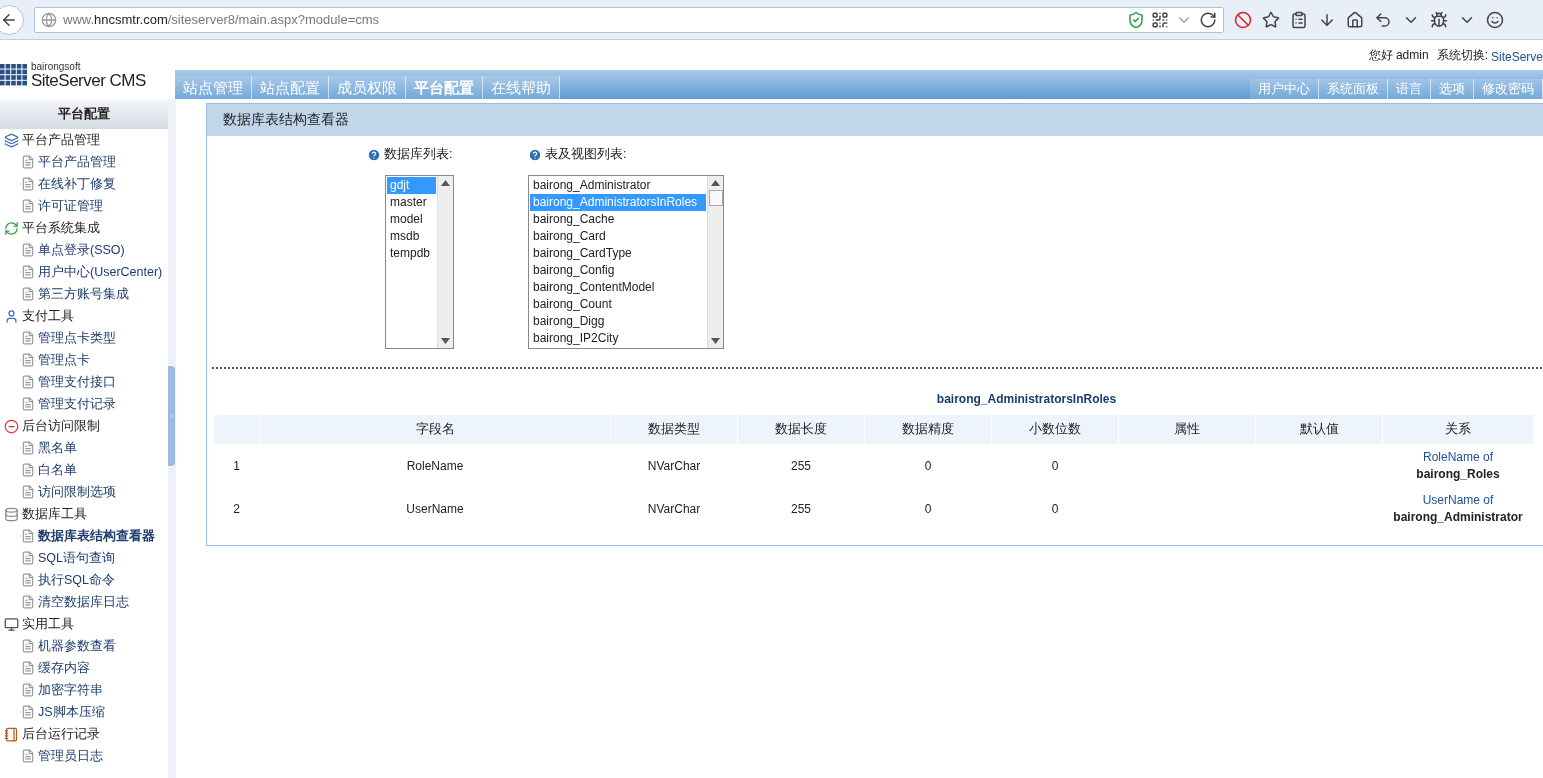  What do you see at coordinates (11, 316) in the screenshot?
I see `user-icon` at bounding box center [11, 316].